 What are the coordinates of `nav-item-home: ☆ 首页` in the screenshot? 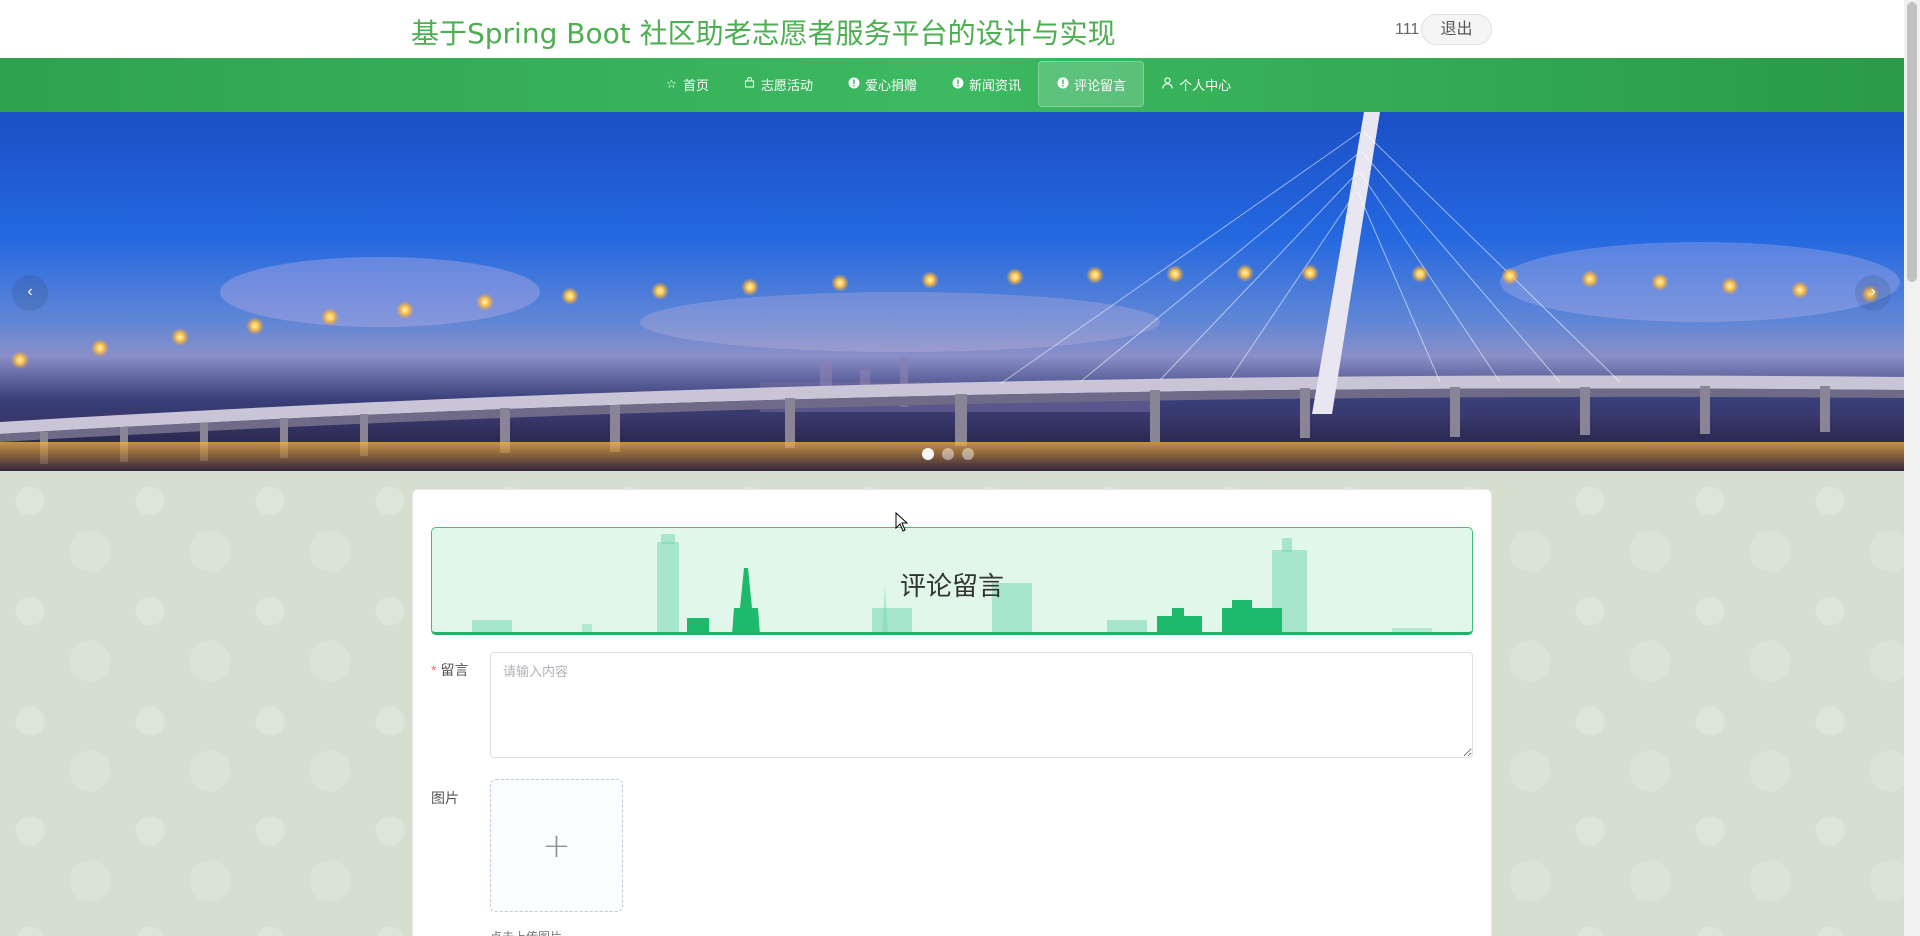 It's located at (687, 84).